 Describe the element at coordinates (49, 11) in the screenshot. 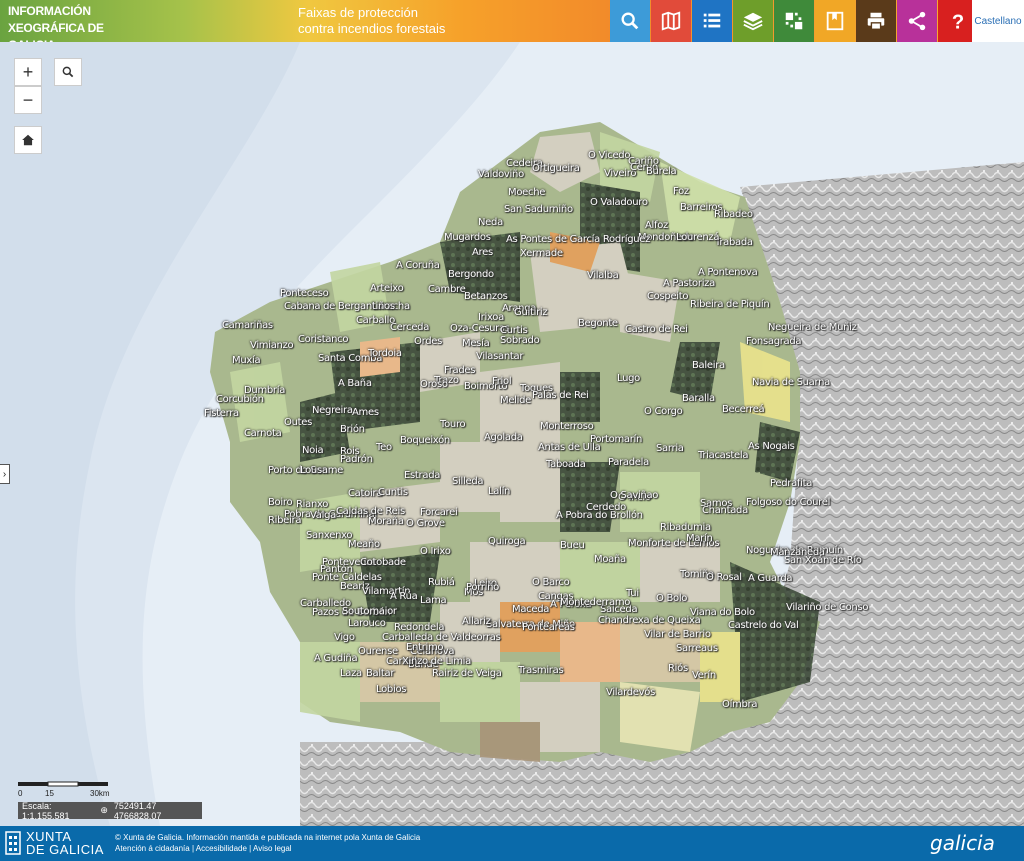

I see `brand-line1: INFORMACIÓN` at that location.